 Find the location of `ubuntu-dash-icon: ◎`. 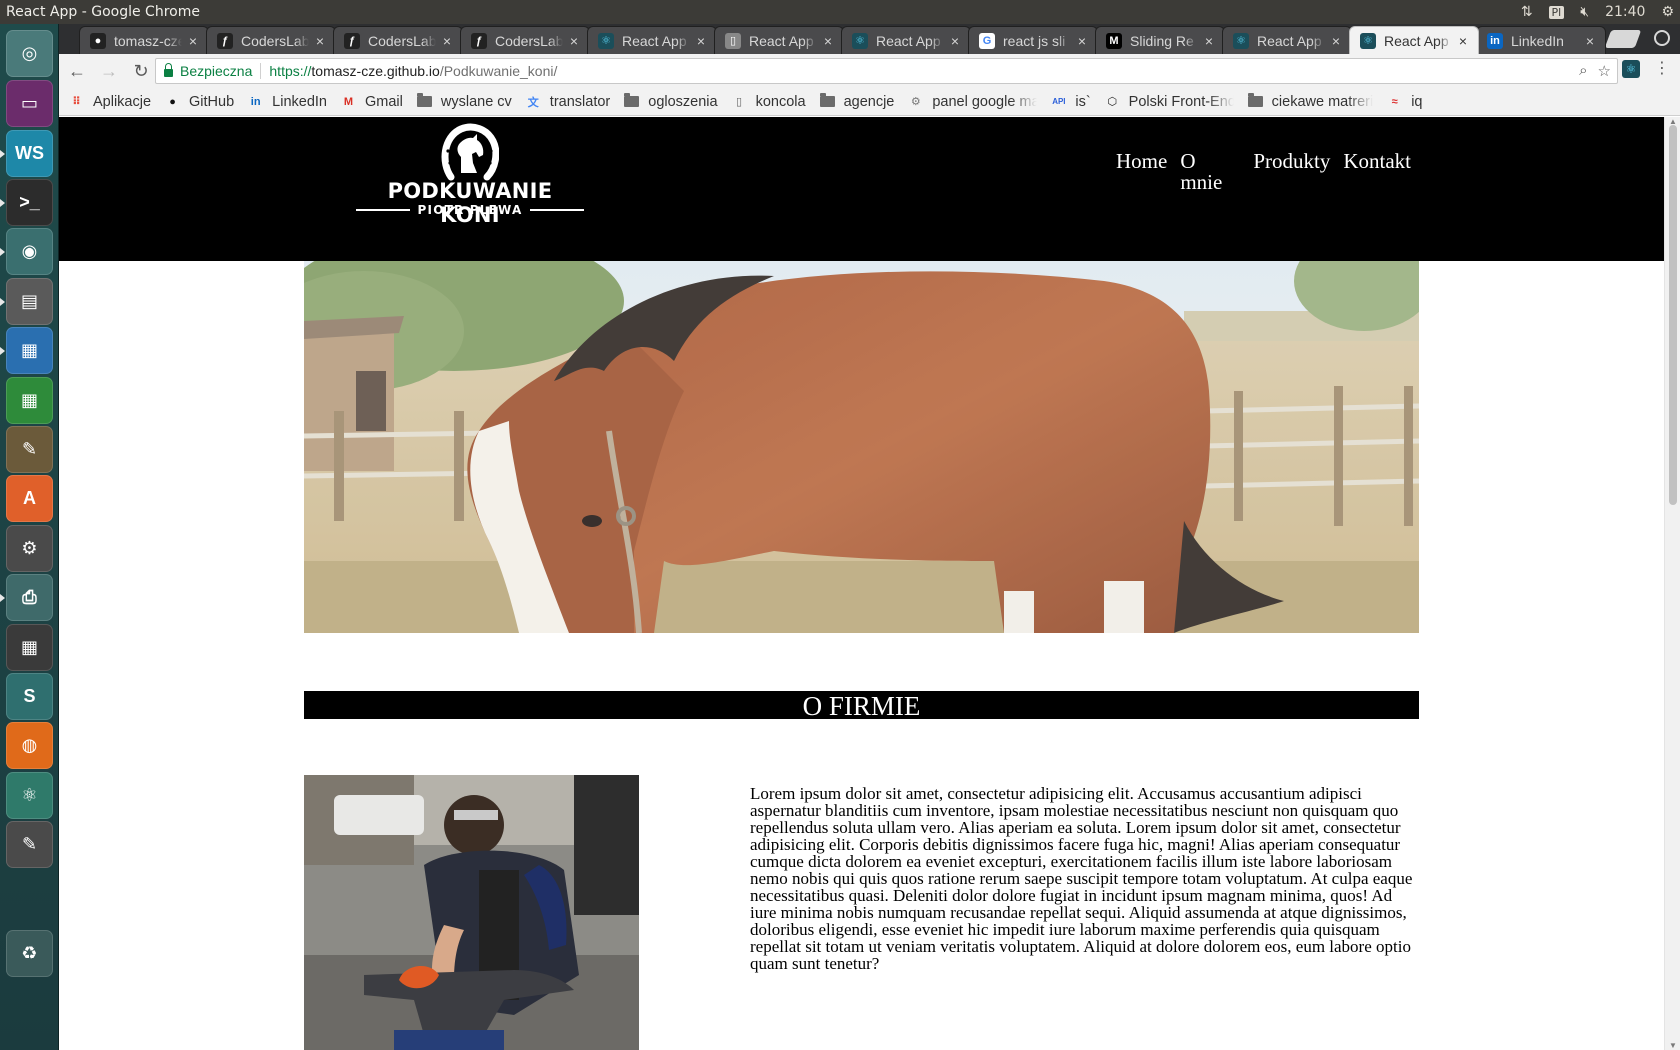

ubuntu-dash-icon: ◎ is located at coordinates (29, 53).